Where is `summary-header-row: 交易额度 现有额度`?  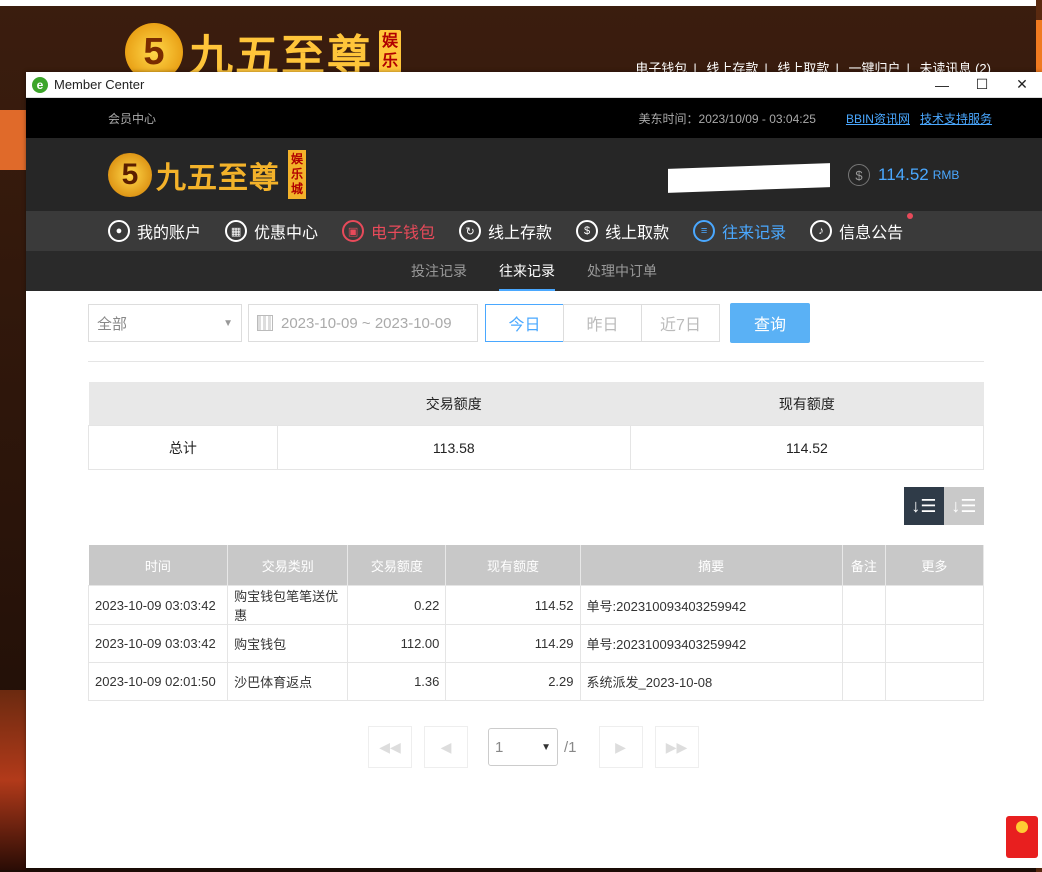
summary-header-row: 交易额度 现有额度 is located at coordinates (536, 404).